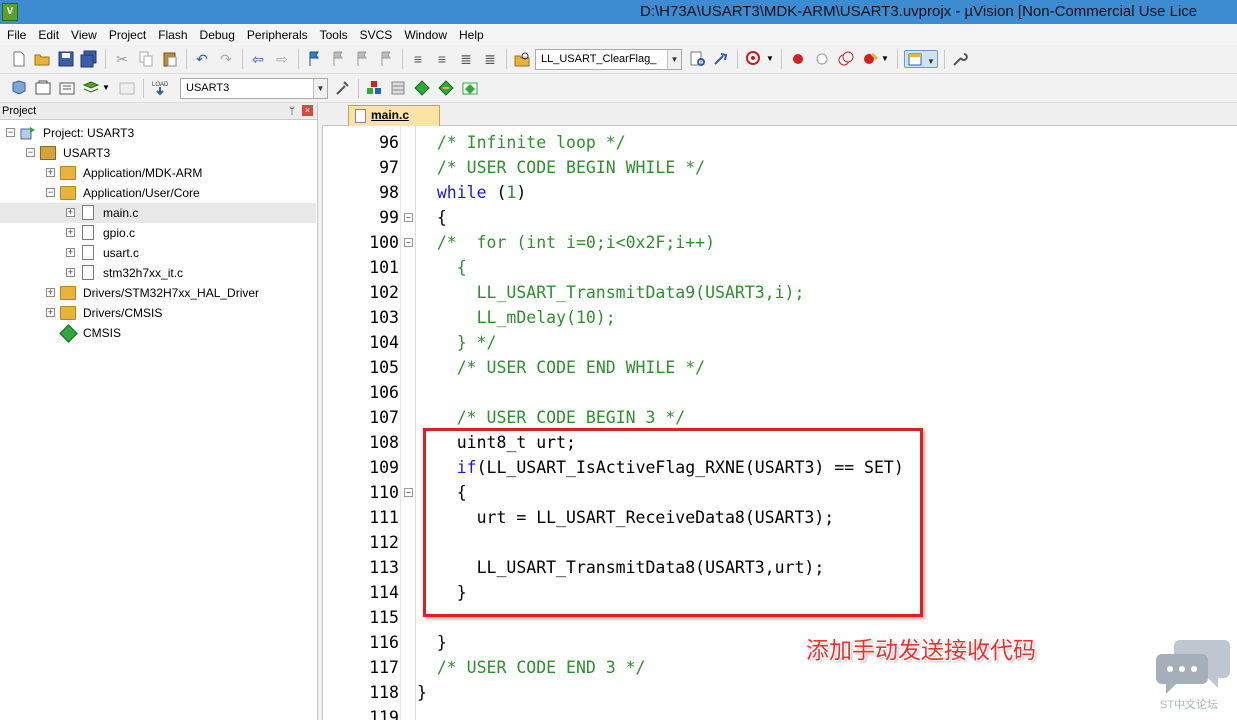 The image size is (1237, 720). Describe the element at coordinates (160, 88) in the screenshot. I see `download-load-icon: LOAD` at that location.